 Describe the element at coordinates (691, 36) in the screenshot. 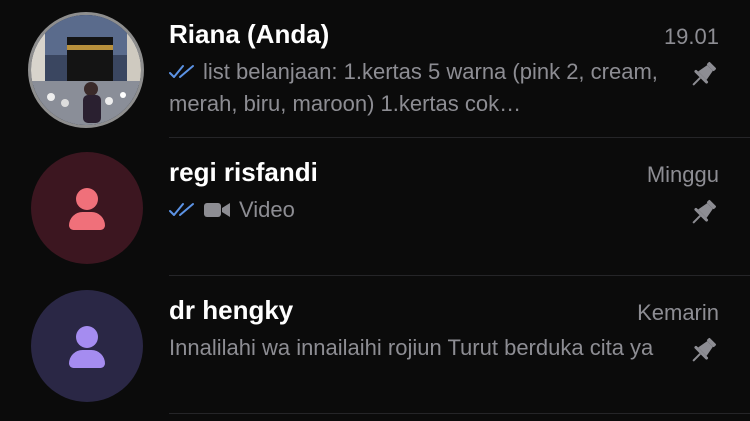

I see `timestamp: 19.01` at that location.